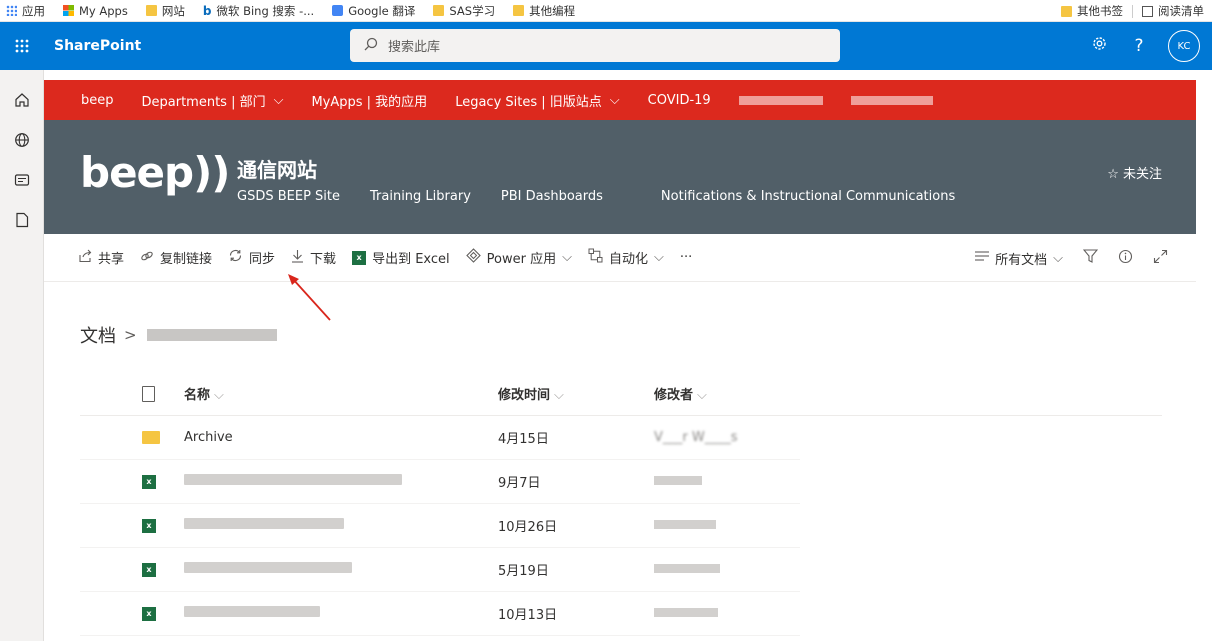  What do you see at coordinates (22, 180) in the screenshot?
I see `news-icon` at bounding box center [22, 180].